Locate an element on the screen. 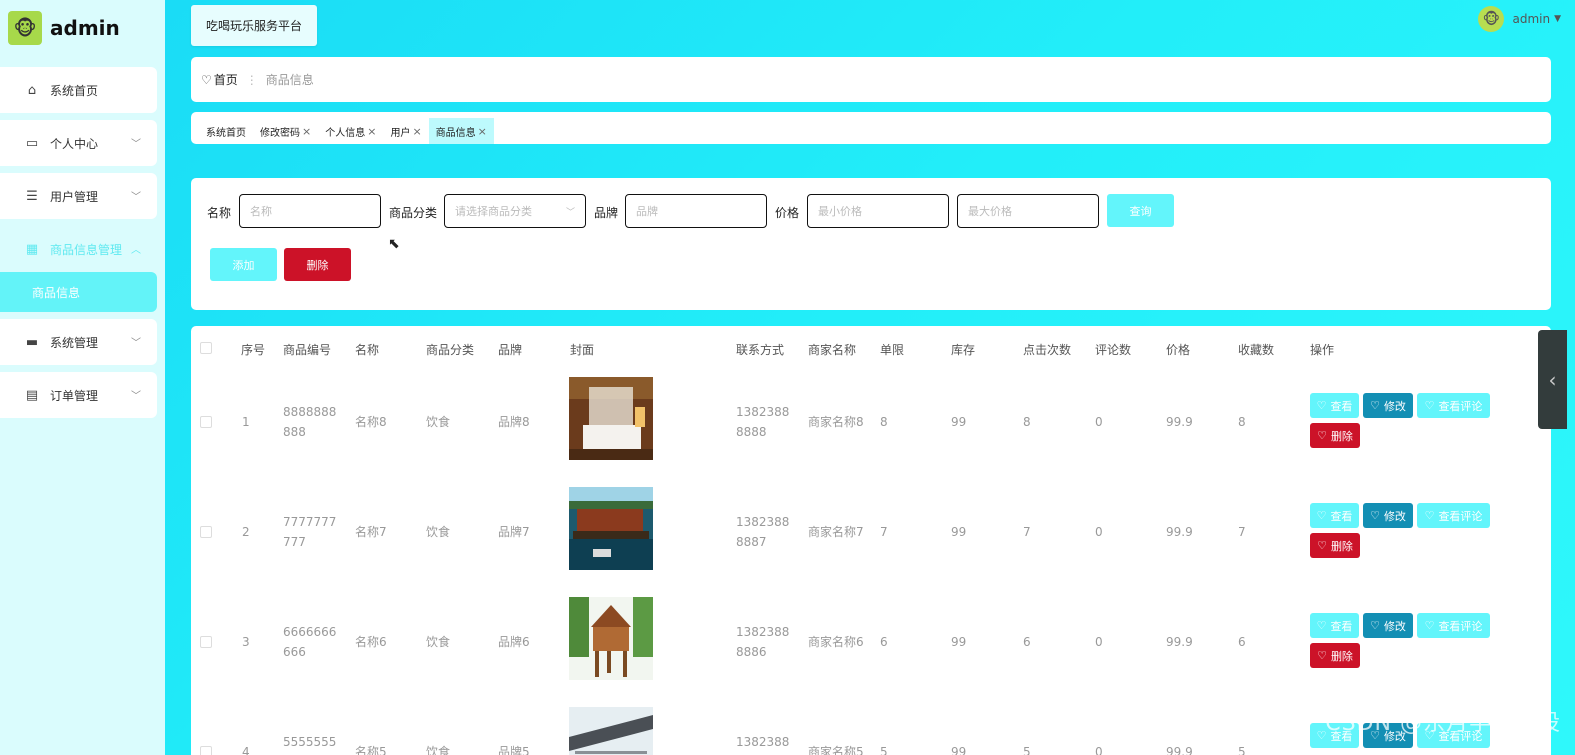 This screenshot has height=755, width=1575. sidebar-item-user-management: ☰ 用户管理 ﹀ is located at coordinates (78, 196).